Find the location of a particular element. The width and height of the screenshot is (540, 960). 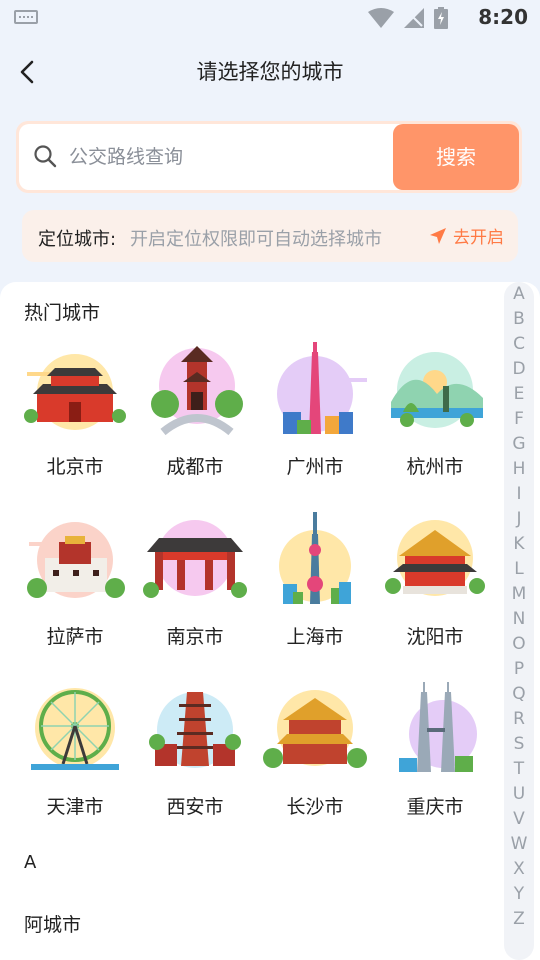

status-bar: 8:20 is located at coordinates (270, 18).